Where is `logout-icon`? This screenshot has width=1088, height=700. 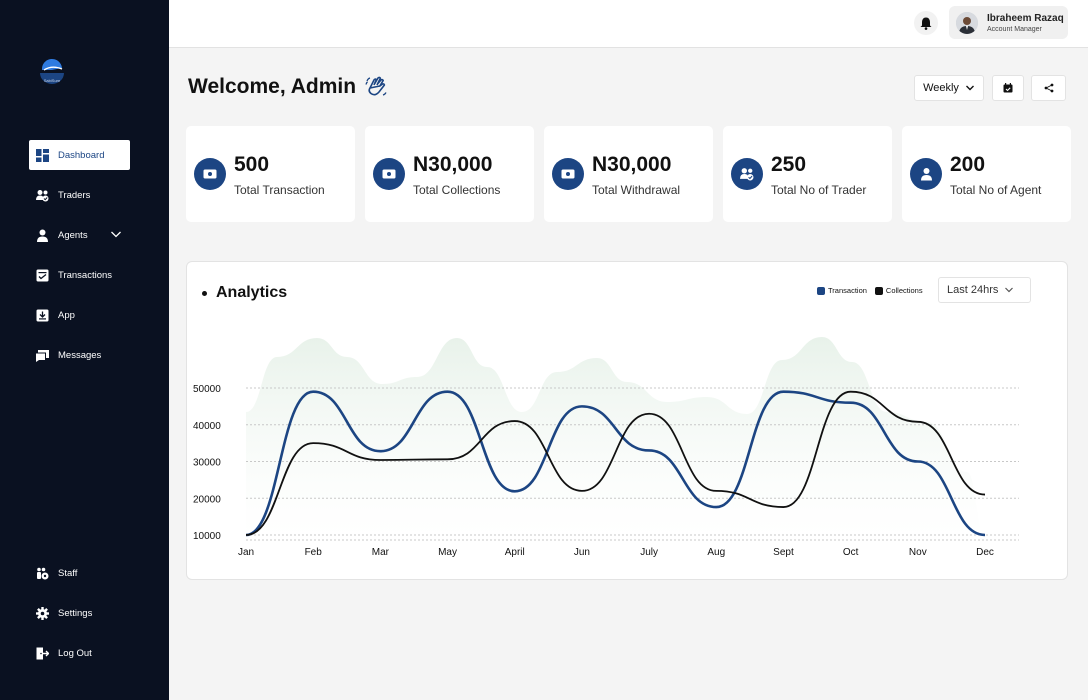 logout-icon is located at coordinates (42, 653).